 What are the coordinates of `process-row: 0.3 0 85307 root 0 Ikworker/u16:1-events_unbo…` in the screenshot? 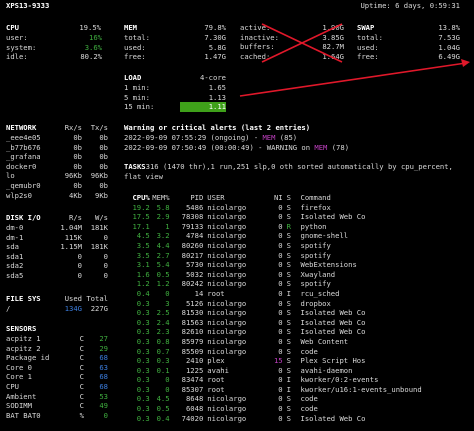 It's located at (296, 390).